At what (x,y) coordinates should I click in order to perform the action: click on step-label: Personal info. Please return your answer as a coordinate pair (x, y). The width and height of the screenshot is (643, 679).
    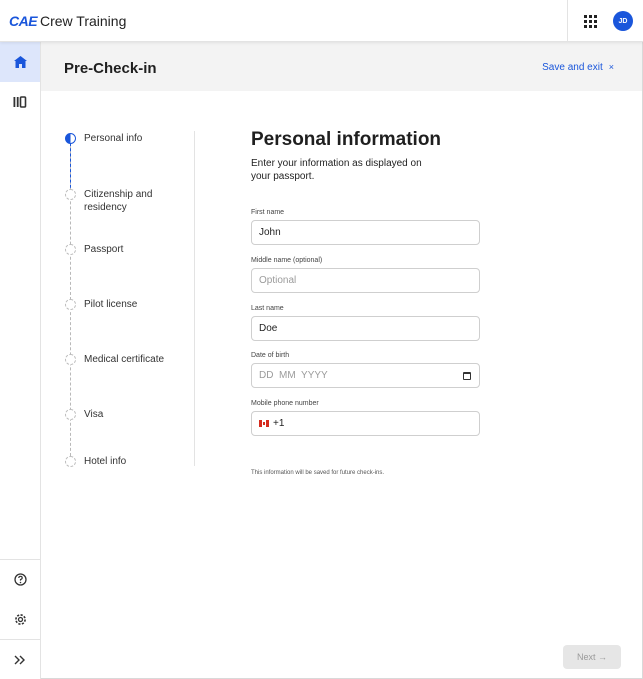
    Looking at the image, I should click on (113, 138).